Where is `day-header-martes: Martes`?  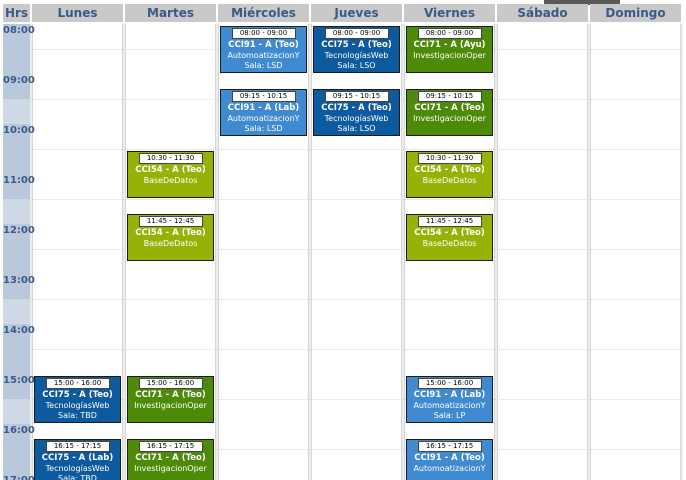 day-header-martes: Martes is located at coordinates (170, 13).